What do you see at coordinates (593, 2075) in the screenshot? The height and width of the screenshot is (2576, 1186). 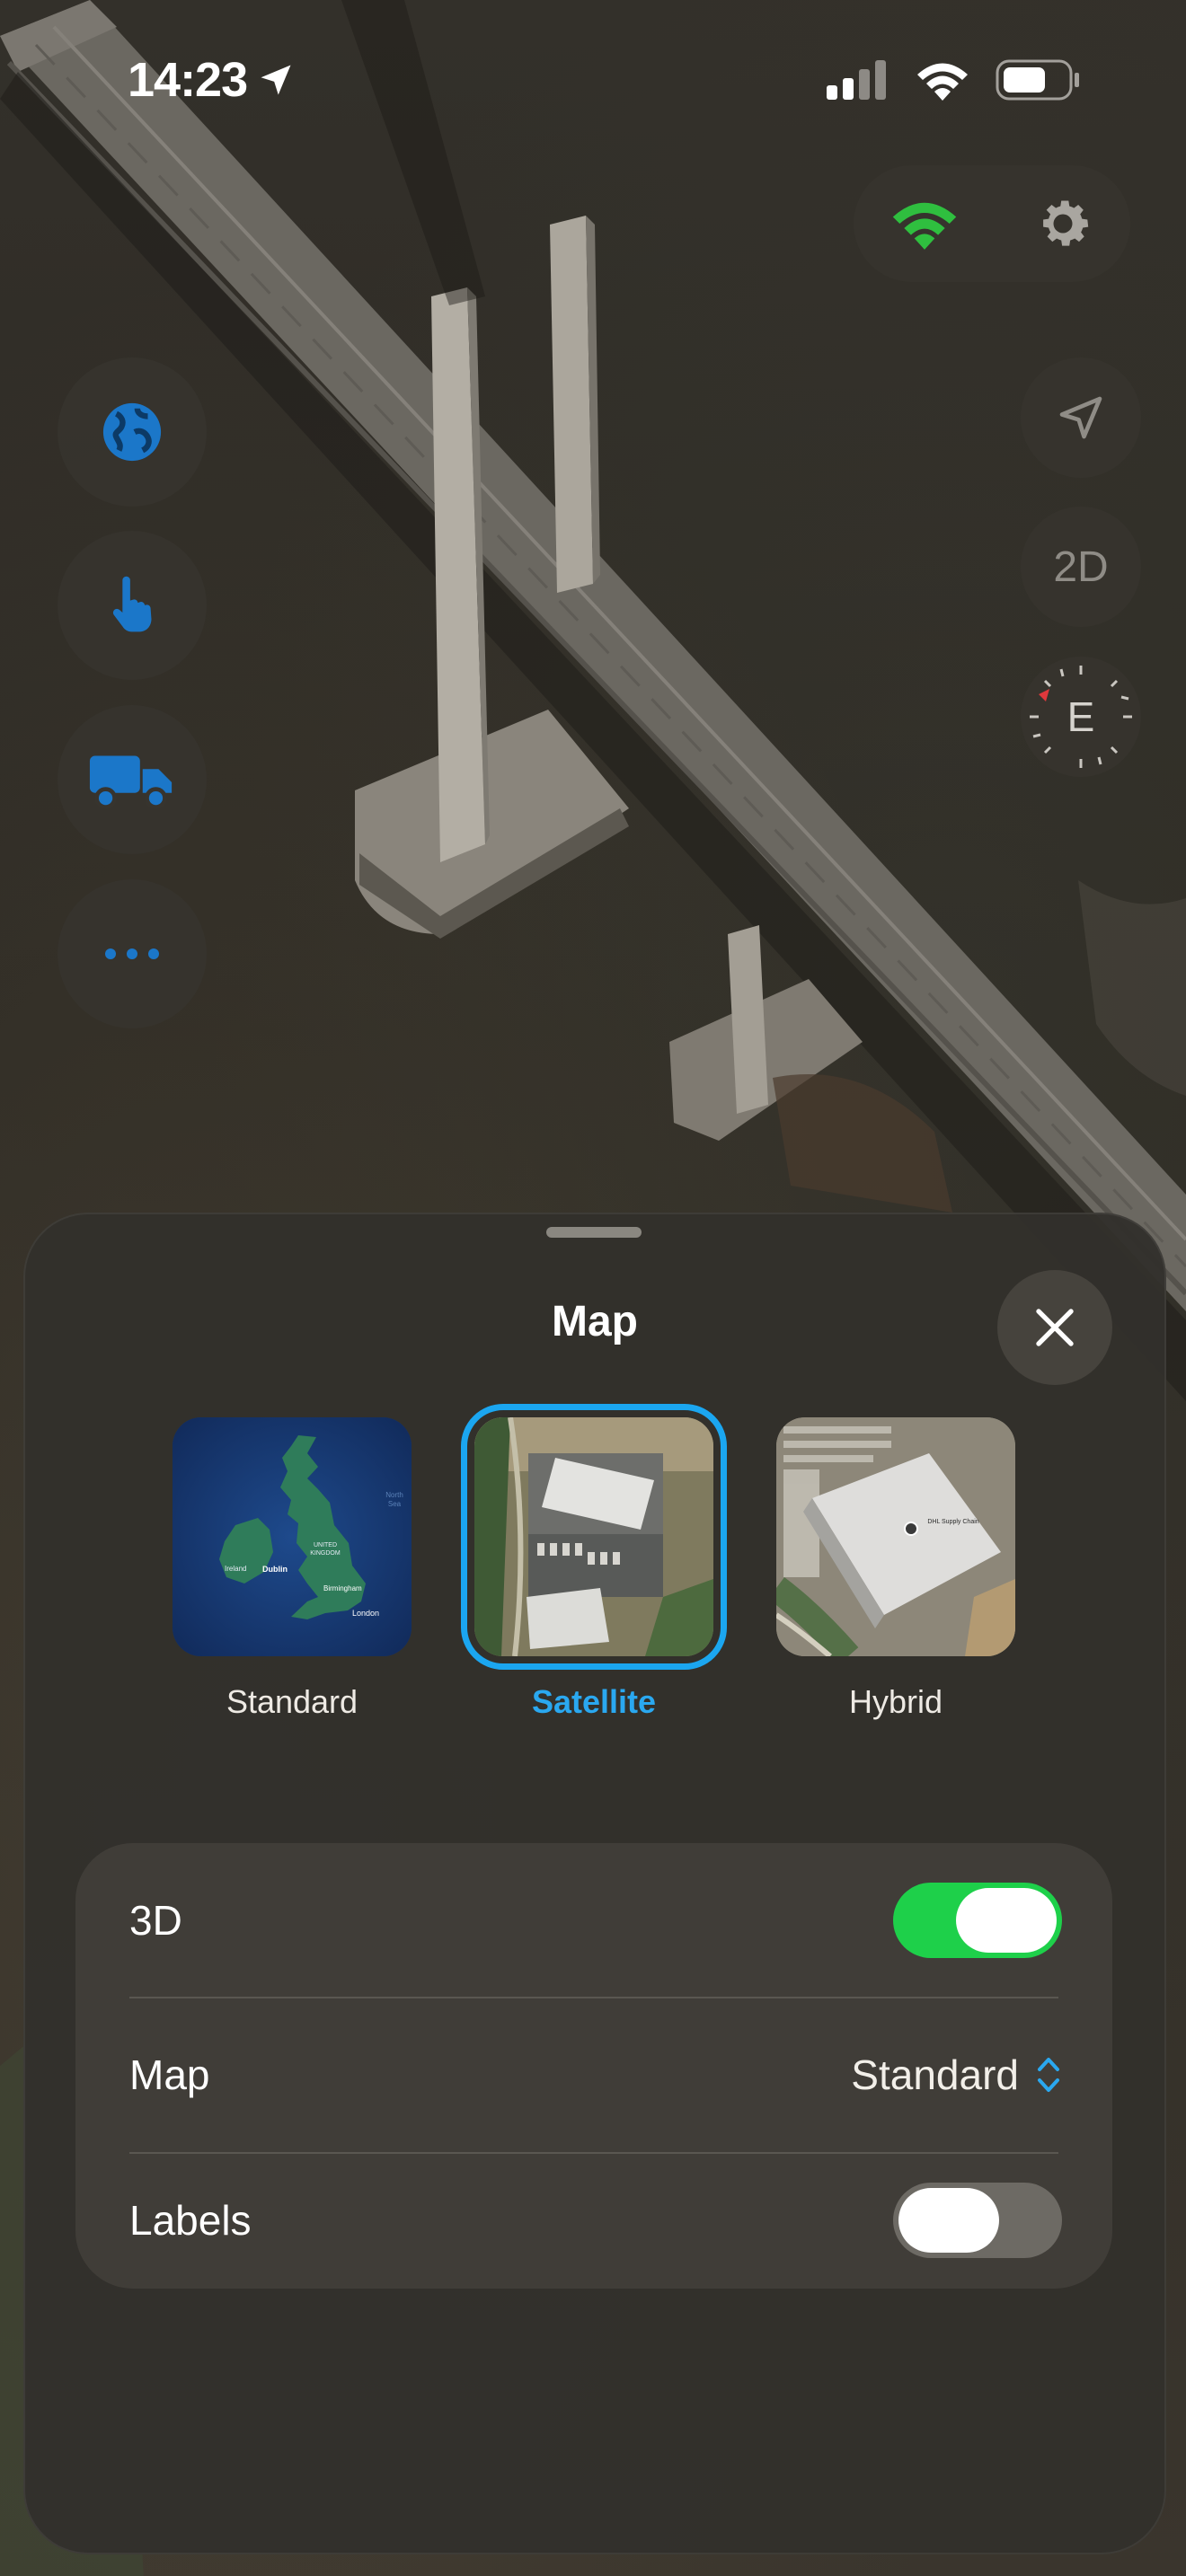 I see `setting-row-map: Map Standard` at bounding box center [593, 2075].